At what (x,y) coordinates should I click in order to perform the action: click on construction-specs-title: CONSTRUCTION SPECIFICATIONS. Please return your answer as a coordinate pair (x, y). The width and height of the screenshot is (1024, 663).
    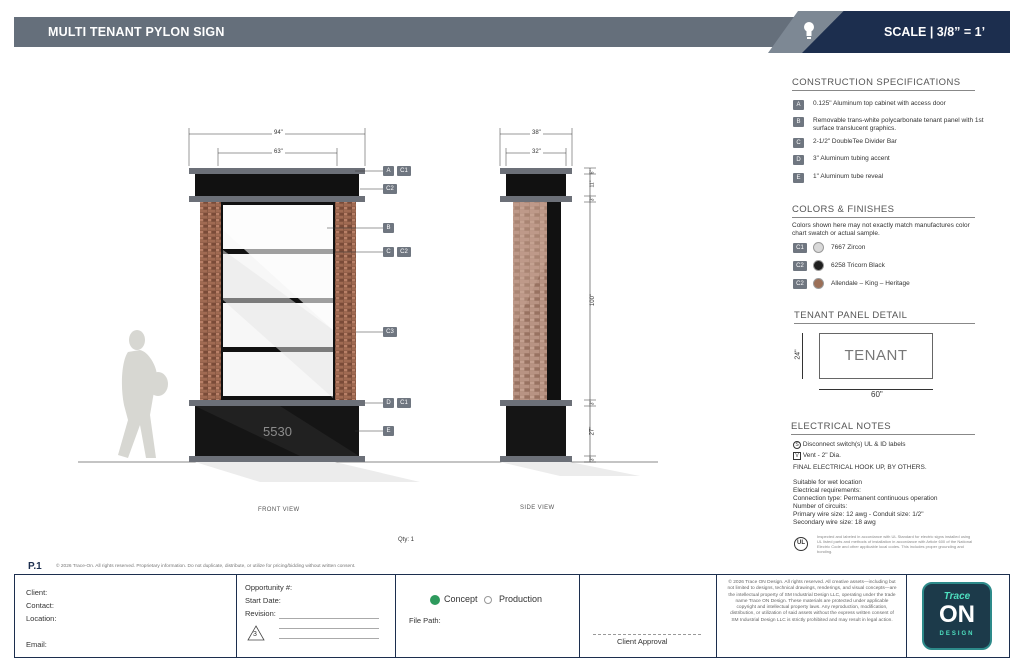
    Looking at the image, I should click on (883, 84).